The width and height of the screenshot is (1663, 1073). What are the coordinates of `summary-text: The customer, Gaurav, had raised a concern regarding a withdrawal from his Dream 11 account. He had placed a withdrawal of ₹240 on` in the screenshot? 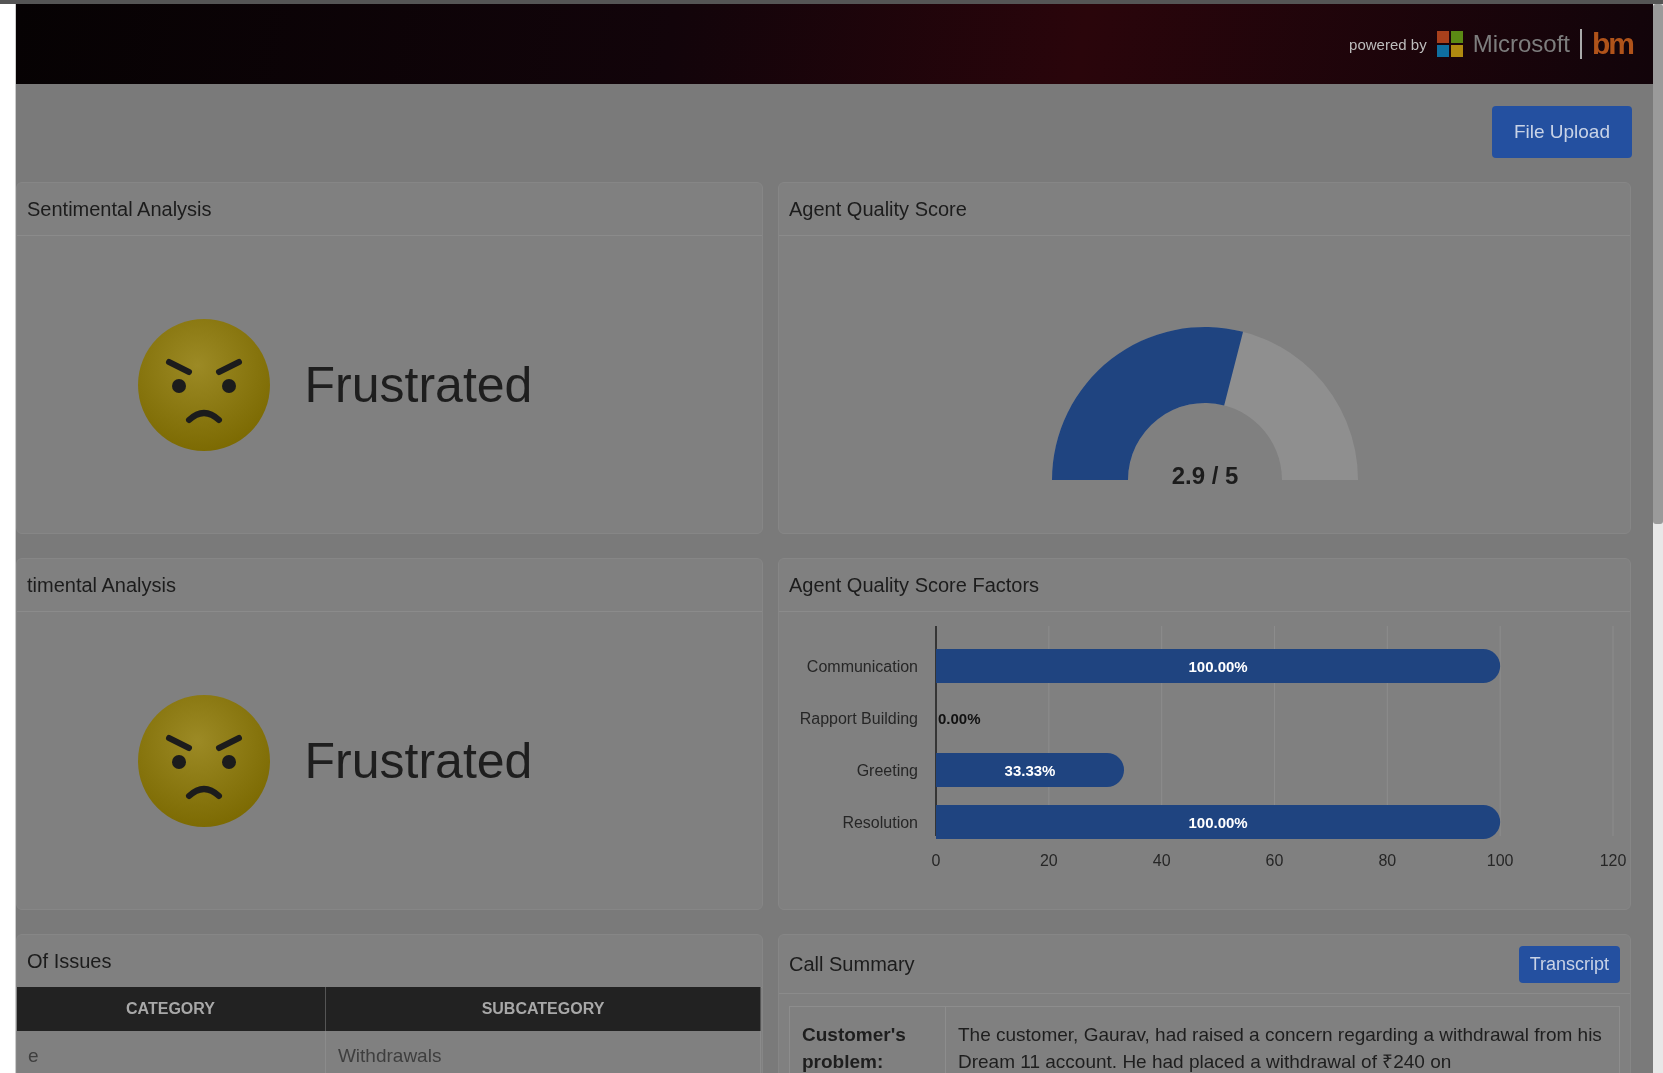 It's located at (1280, 1048).